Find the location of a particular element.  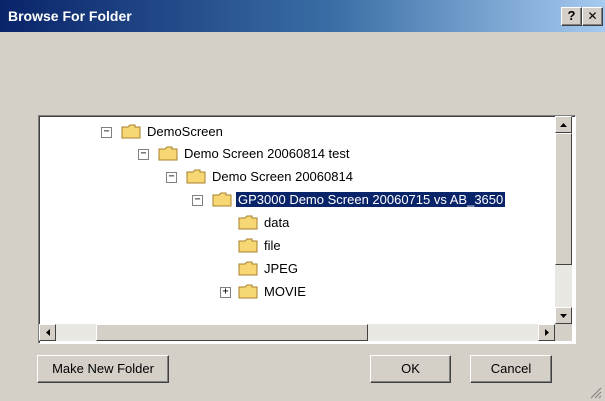

tree-item-label: Demo Screen 20060814 test is located at coordinates (267, 153).